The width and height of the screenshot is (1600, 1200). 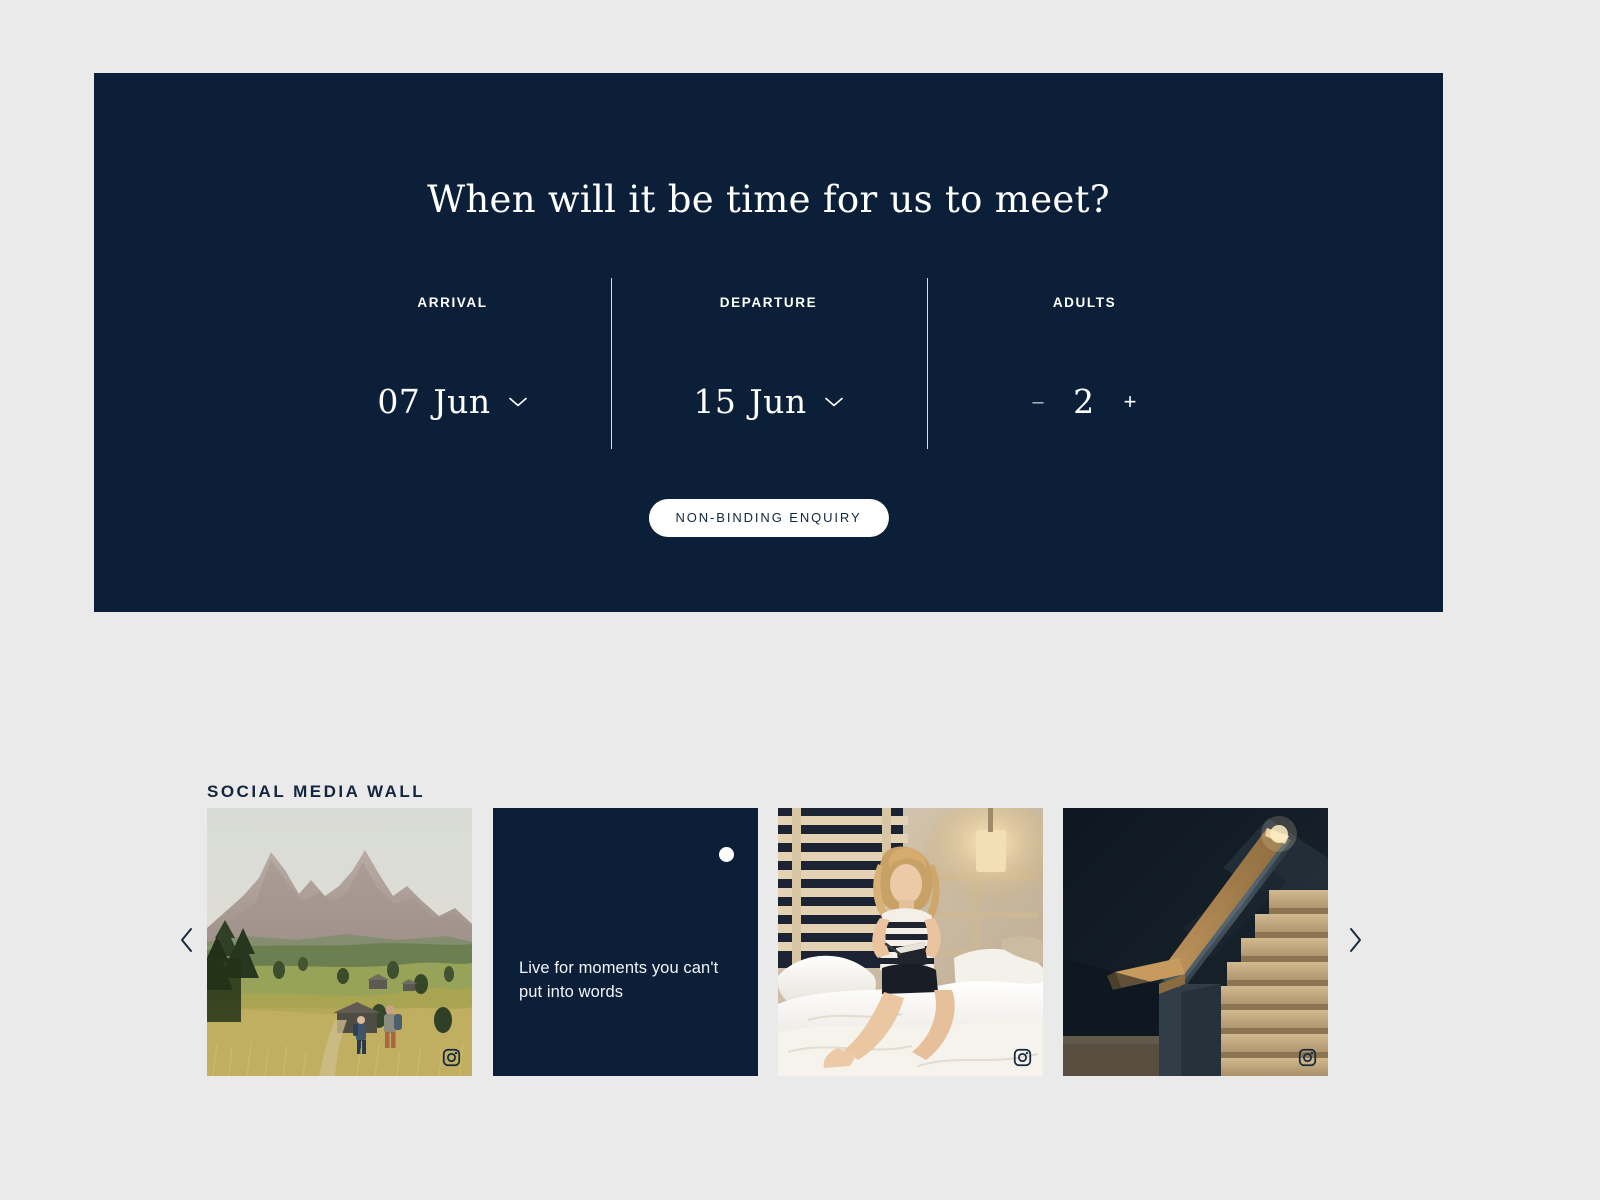 I want to click on social-media-wall-title: SOCIAL MEDIA WALL, so click(x=316, y=792).